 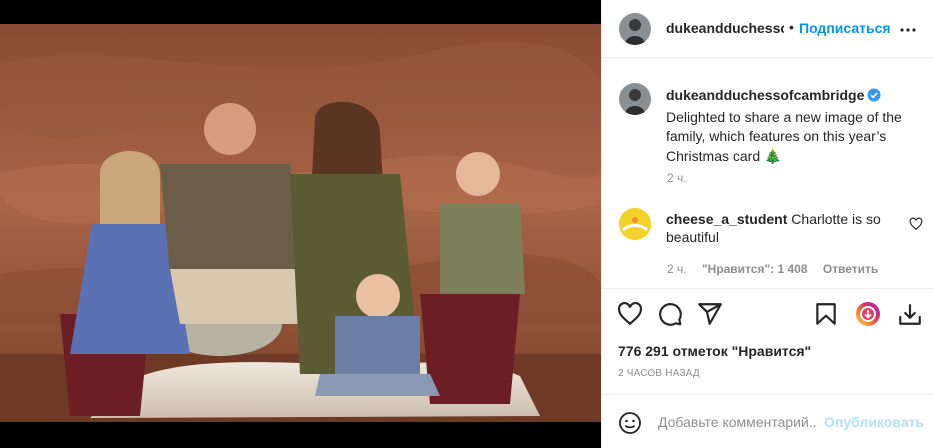 I want to click on comment-time: 2 ч., so click(x=677, y=269).